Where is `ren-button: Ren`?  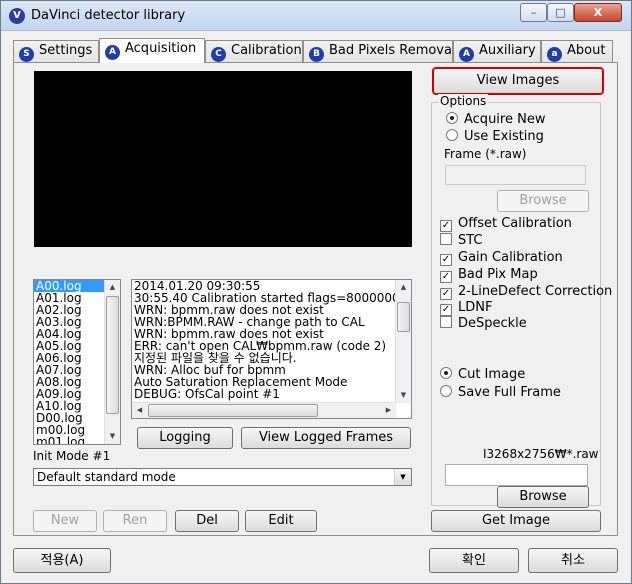 ren-button: Ren is located at coordinates (135, 521).